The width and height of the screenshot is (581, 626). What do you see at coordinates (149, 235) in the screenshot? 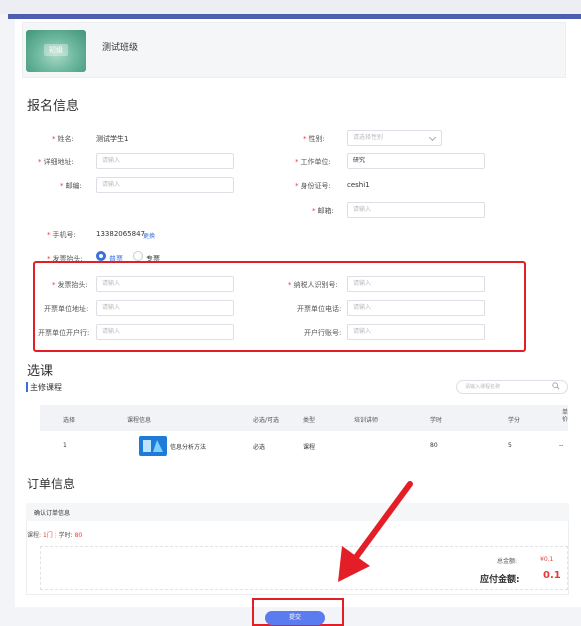
I see `change-phone-link: 更换` at bounding box center [149, 235].